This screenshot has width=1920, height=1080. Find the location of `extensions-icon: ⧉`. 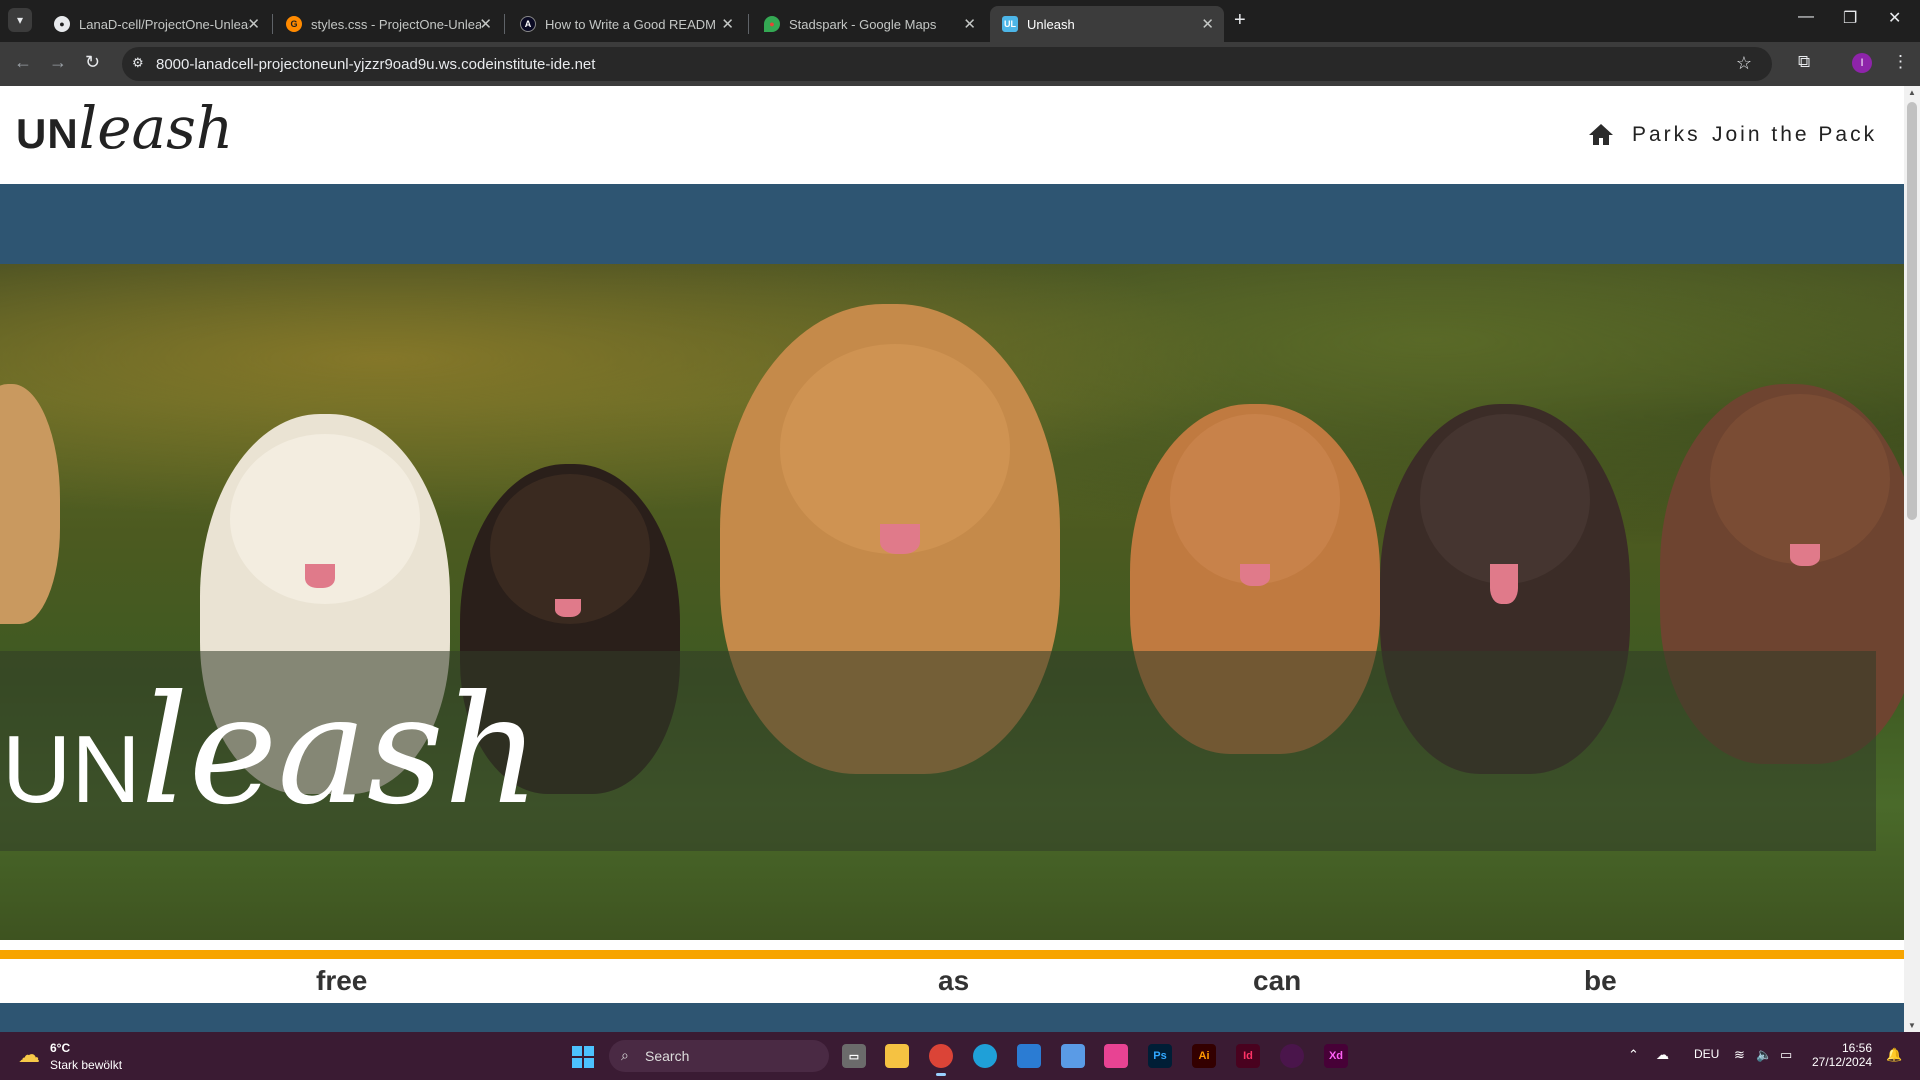

extensions-icon: ⧉ is located at coordinates (1804, 62).